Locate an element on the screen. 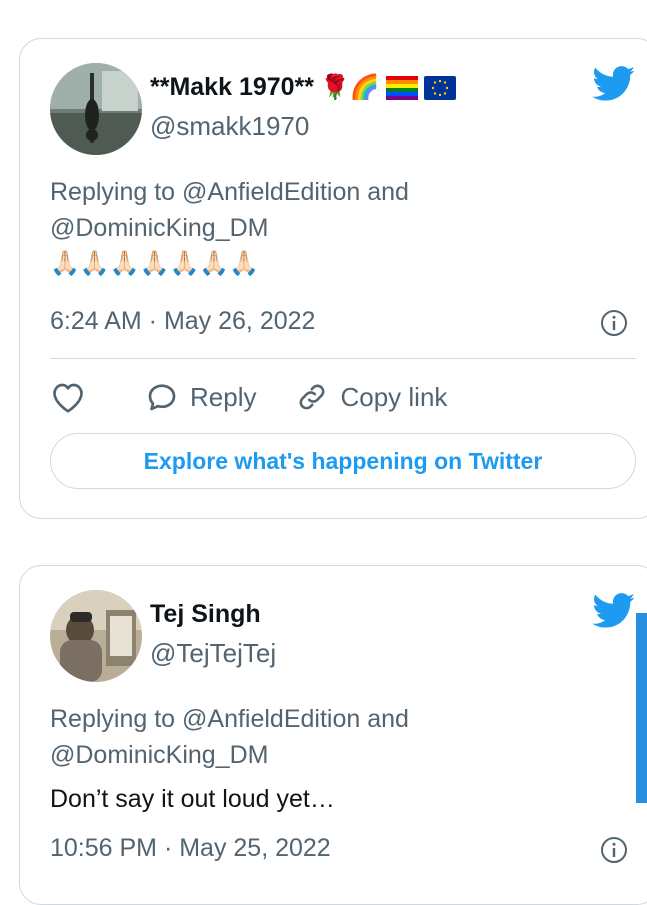 The width and height of the screenshot is (647, 905). reply-bubble-icon is located at coordinates (162, 397).